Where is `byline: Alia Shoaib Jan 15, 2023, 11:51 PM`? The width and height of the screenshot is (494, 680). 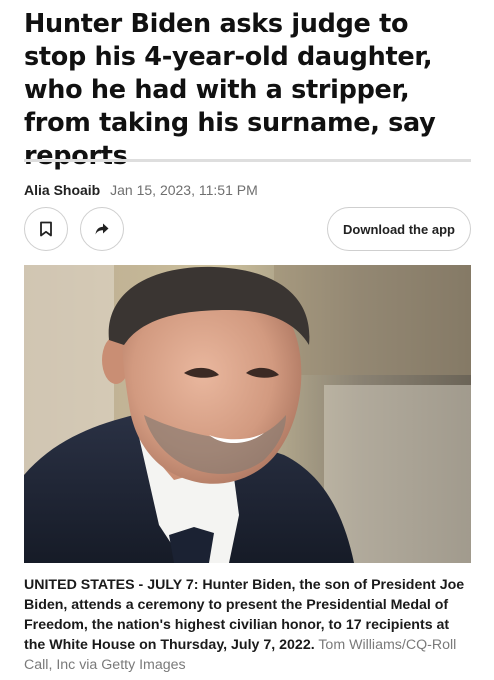 byline: Alia Shoaib Jan 15, 2023, 11:51 PM is located at coordinates (141, 190).